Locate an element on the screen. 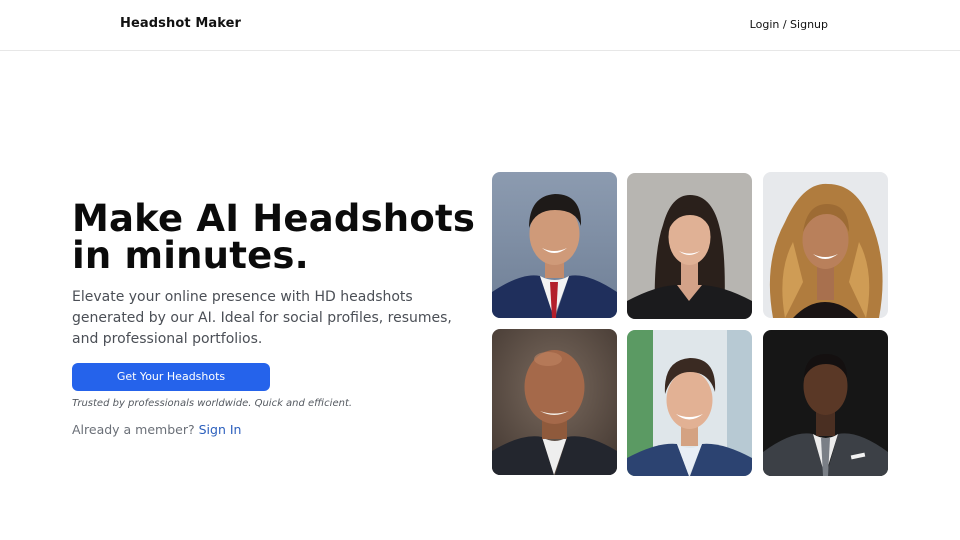  member-prompt-text: Already a member? is located at coordinates (133, 429).